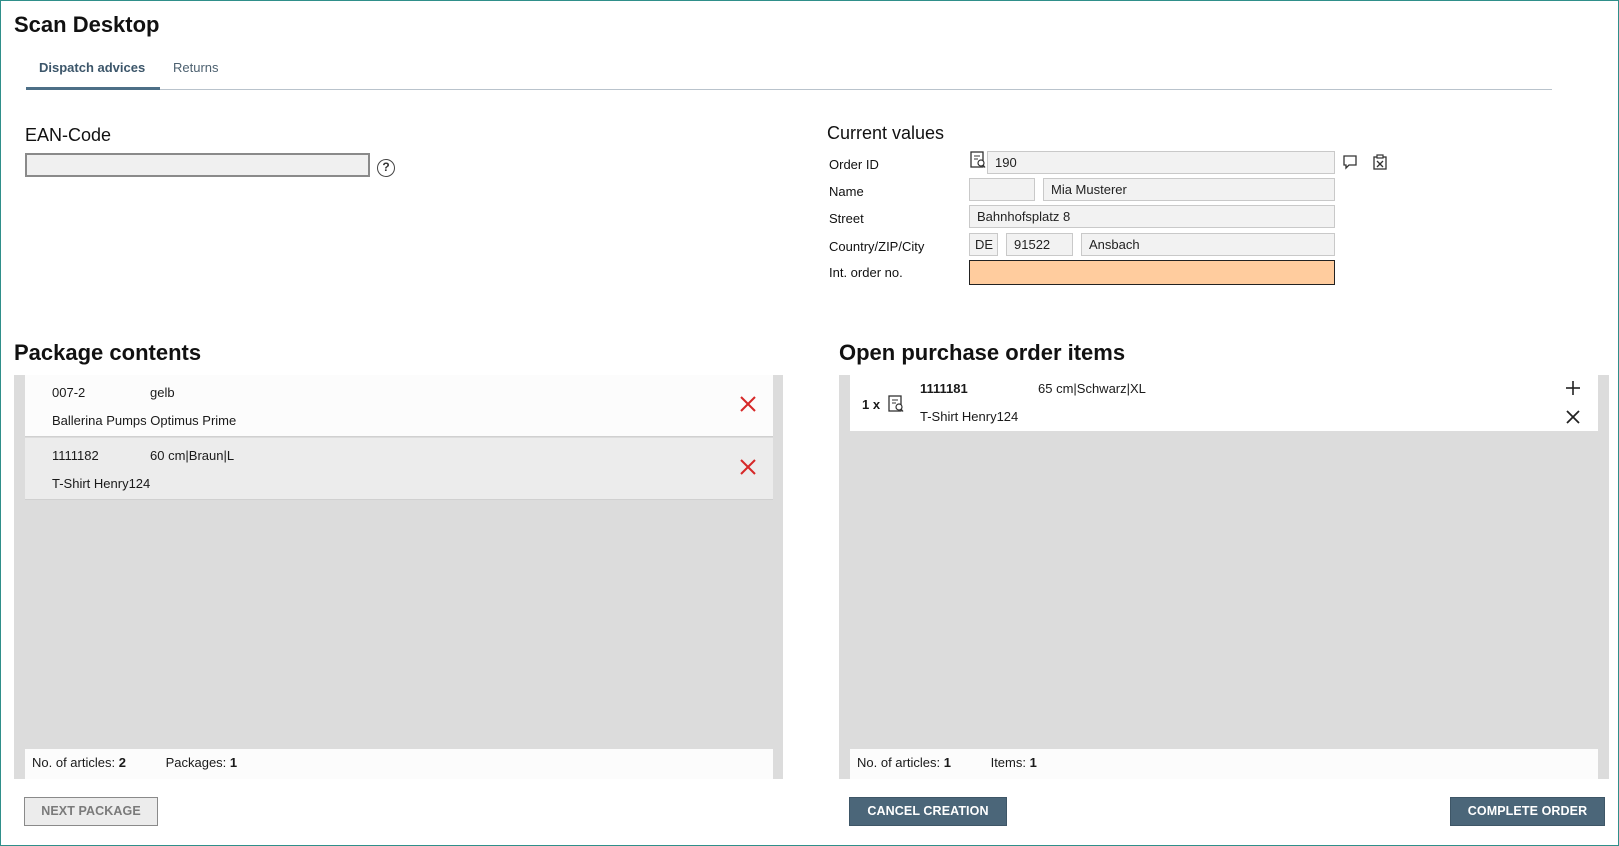 The height and width of the screenshot is (846, 1619). Describe the element at coordinates (108, 352) in the screenshot. I see `package-contents-title: Package contents` at that location.